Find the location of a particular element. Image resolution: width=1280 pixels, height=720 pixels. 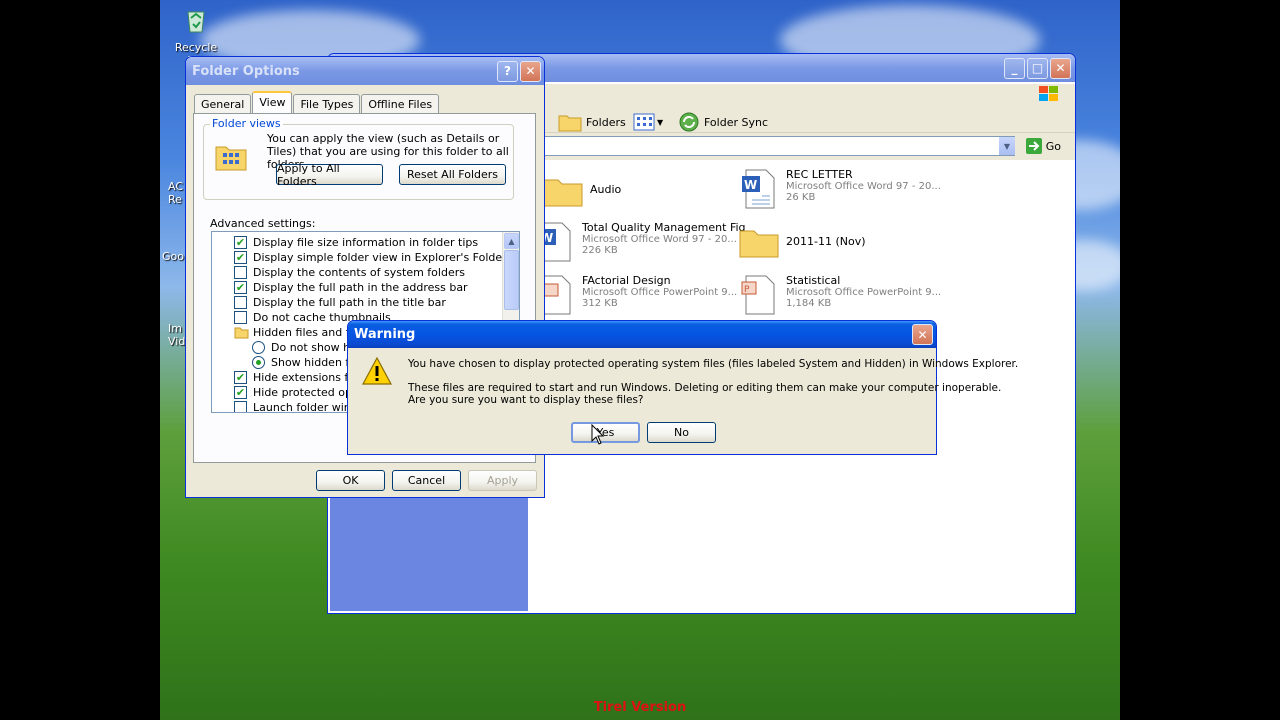

list-item: 2011-11 (Nov) is located at coordinates (802, 242).